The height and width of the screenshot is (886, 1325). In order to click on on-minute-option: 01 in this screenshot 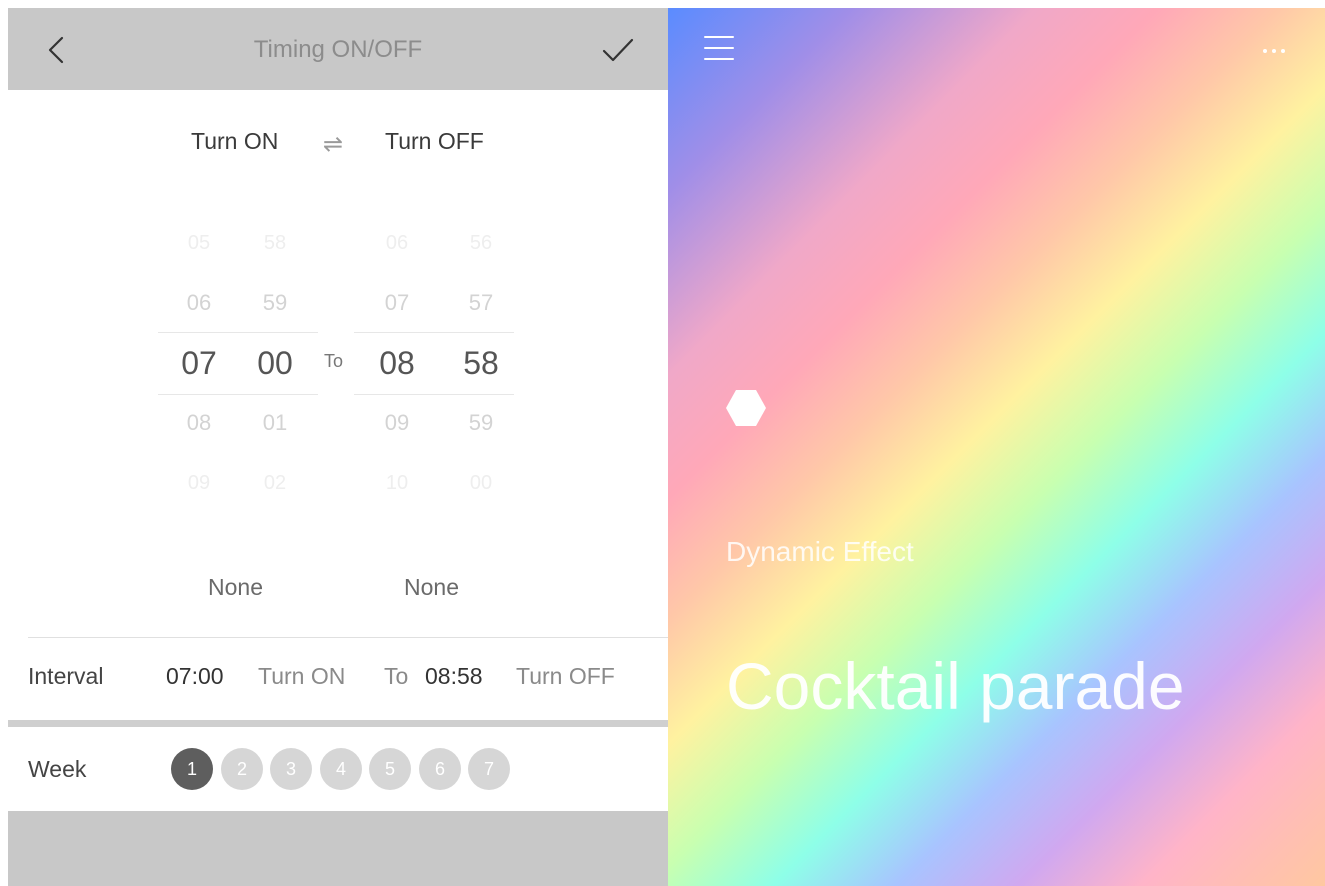, I will do `click(275, 422)`.